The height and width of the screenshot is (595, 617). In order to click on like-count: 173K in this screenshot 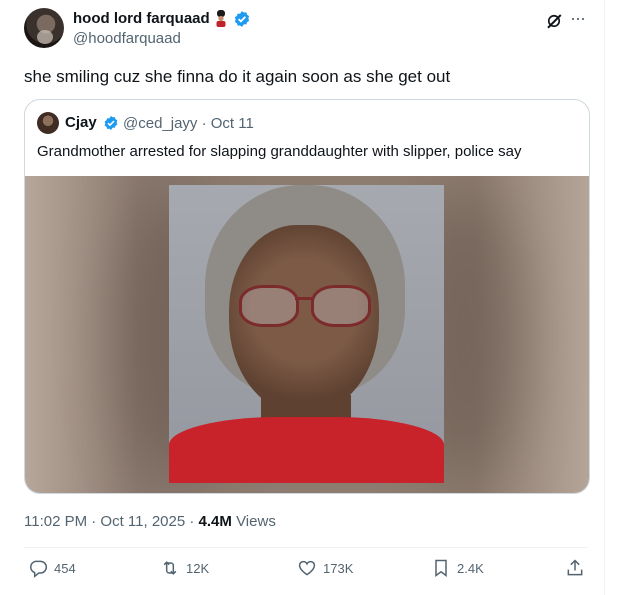, I will do `click(338, 568)`.